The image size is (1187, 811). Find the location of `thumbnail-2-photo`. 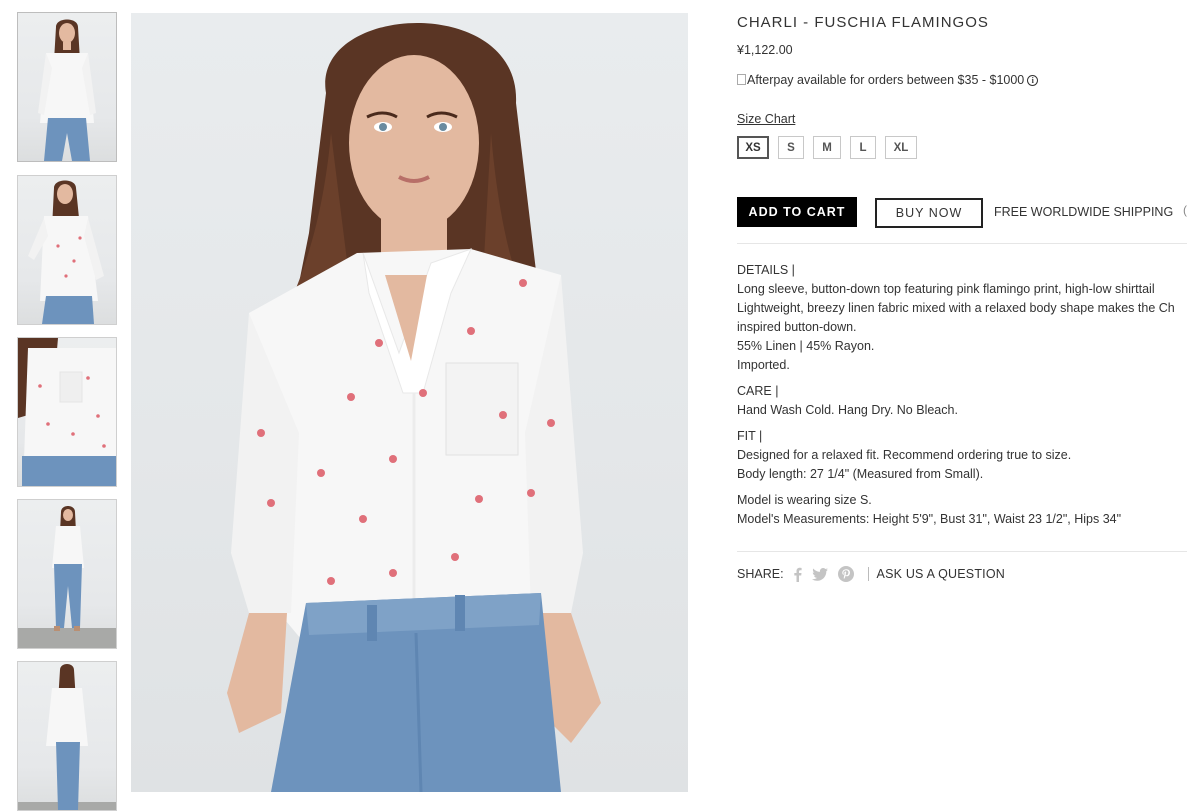

thumbnail-2-photo is located at coordinates (66, 252).